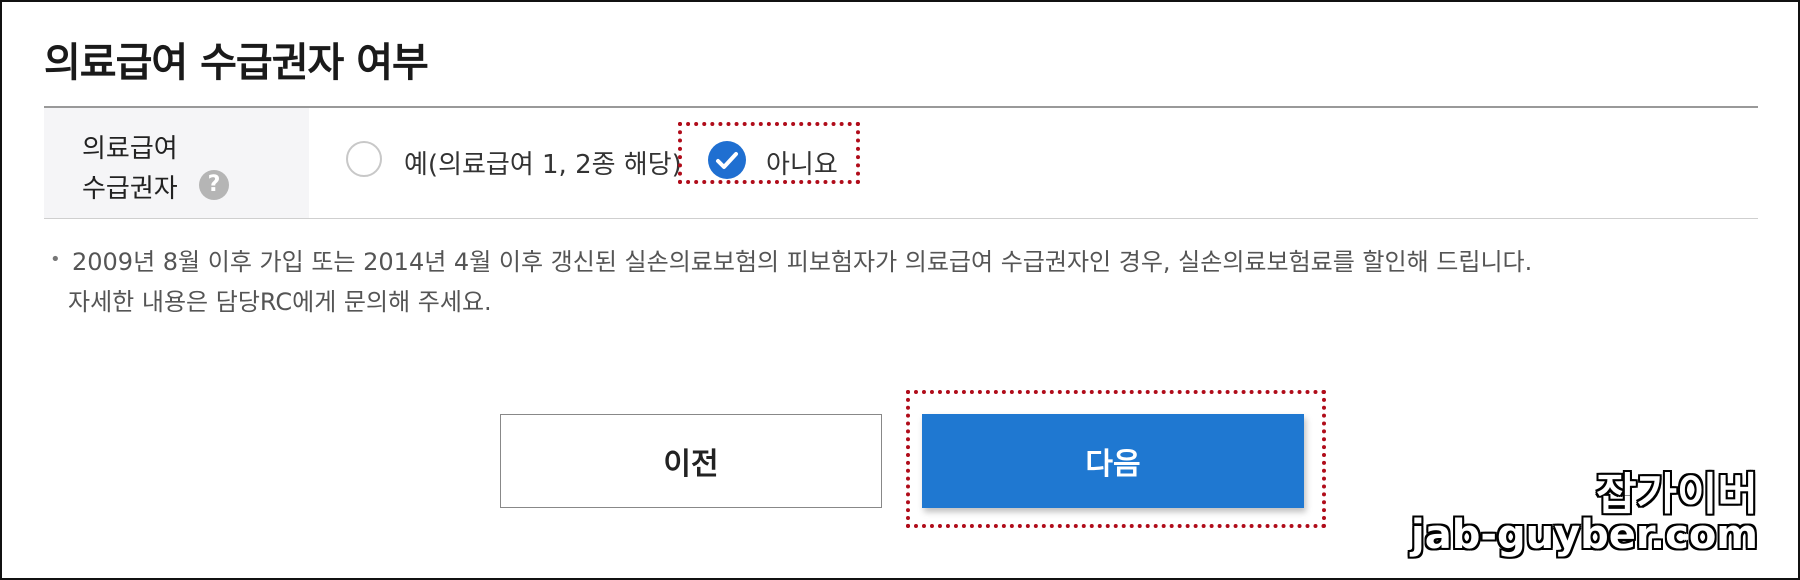 This screenshot has height=580, width=1800. Describe the element at coordinates (1113, 461) in the screenshot. I see `next-button: 다음` at that location.